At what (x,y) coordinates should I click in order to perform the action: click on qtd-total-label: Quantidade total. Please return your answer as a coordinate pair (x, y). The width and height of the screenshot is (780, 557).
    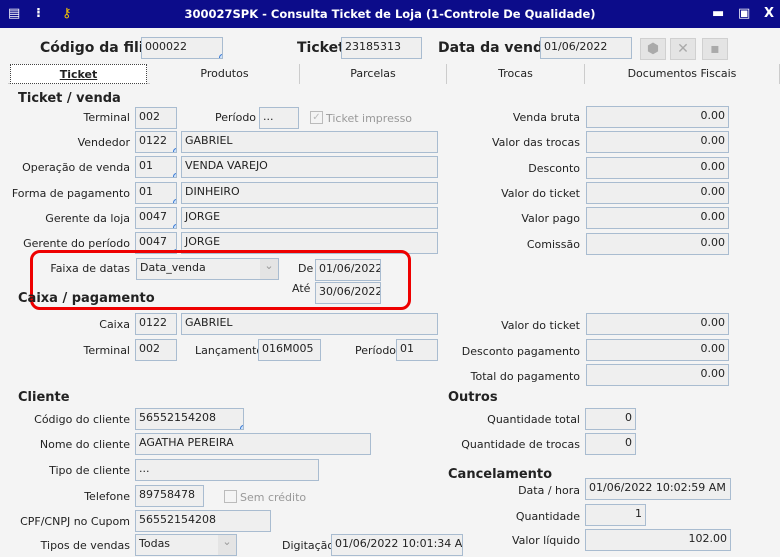
    Looking at the image, I should click on (533, 419).